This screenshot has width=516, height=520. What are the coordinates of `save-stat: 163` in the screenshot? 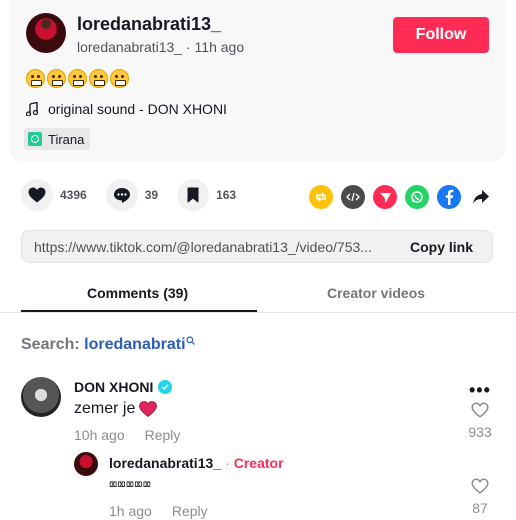 It's located at (206, 195).